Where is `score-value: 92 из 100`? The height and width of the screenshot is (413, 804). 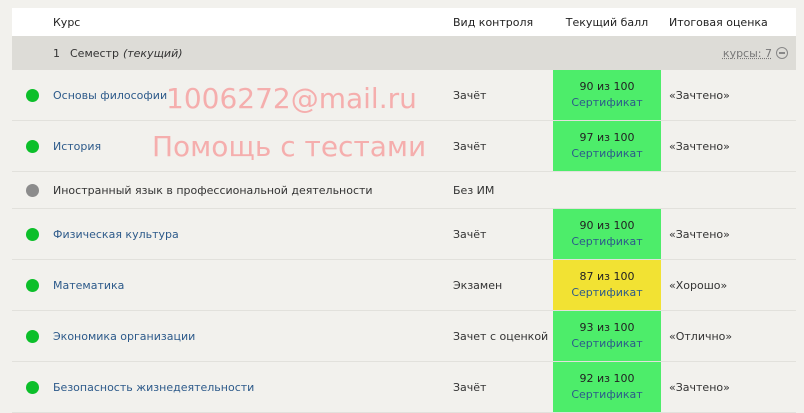
score-value: 92 из 100 is located at coordinates (607, 378).